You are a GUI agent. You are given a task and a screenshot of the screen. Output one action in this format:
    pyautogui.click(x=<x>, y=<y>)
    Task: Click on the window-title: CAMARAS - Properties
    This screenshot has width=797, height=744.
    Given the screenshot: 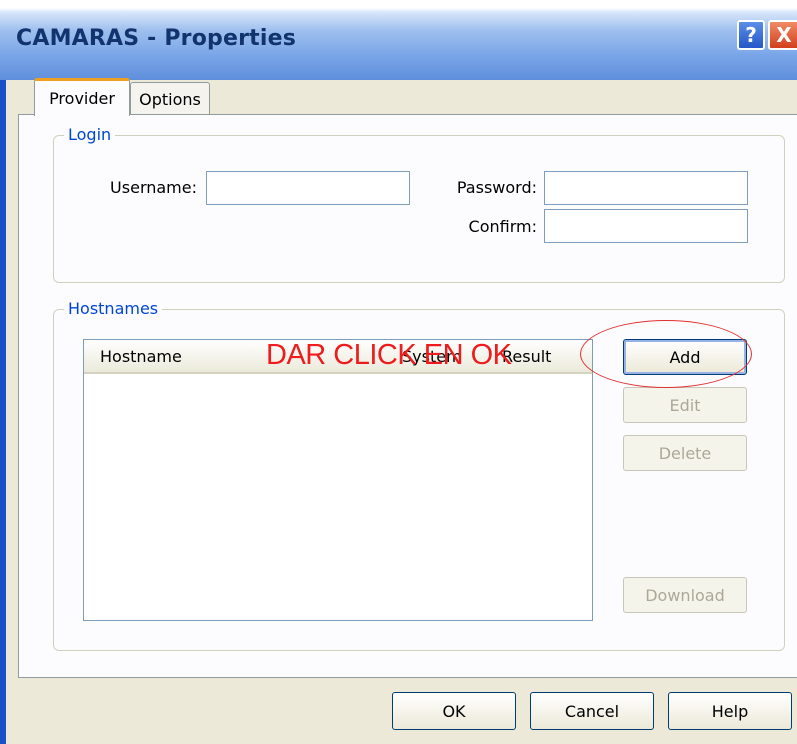 What is the action you would take?
    pyautogui.click(x=156, y=38)
    